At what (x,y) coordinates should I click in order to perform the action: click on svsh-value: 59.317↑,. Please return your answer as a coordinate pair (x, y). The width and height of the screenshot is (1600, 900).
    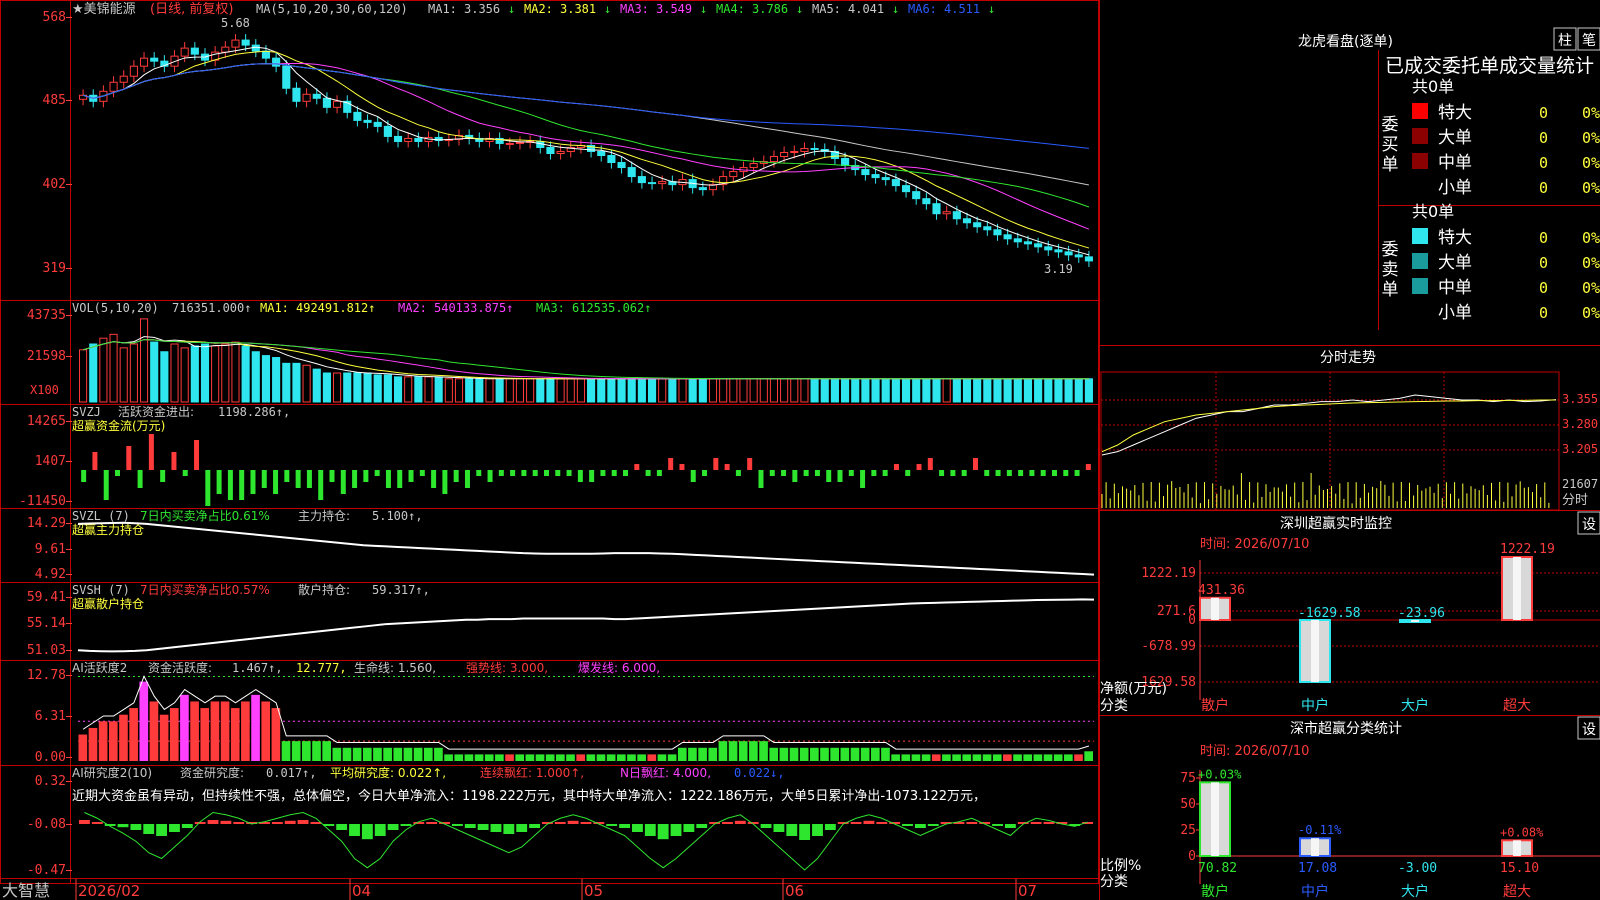
    Looking at the image, I should click on (401, 590).